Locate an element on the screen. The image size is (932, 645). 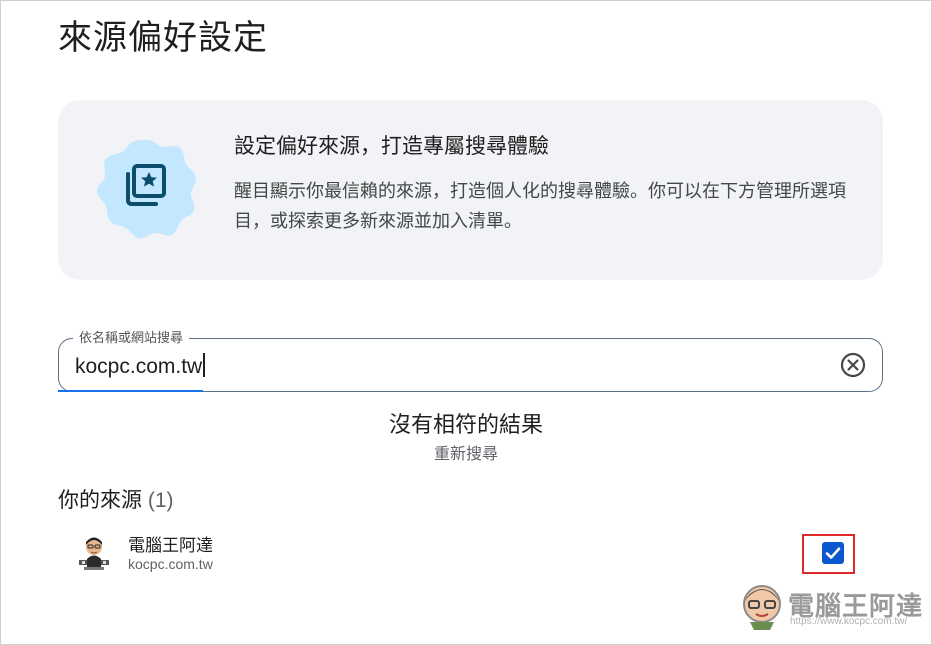
your-sources-count: (1) is located at coordinates (160, 500).